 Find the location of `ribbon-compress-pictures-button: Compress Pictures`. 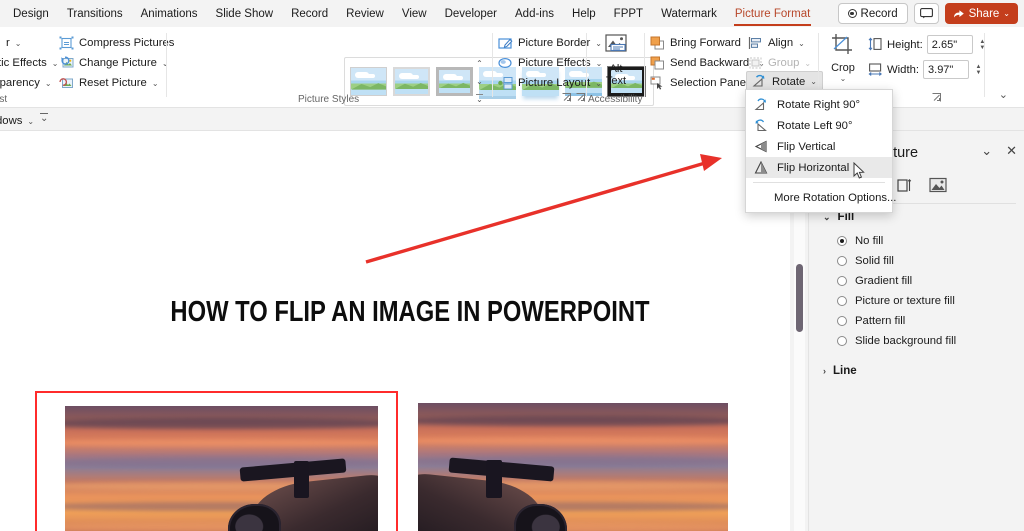

ribbon-compress-pictures-button: Compress Pictures is located at coordinates (116, 43).